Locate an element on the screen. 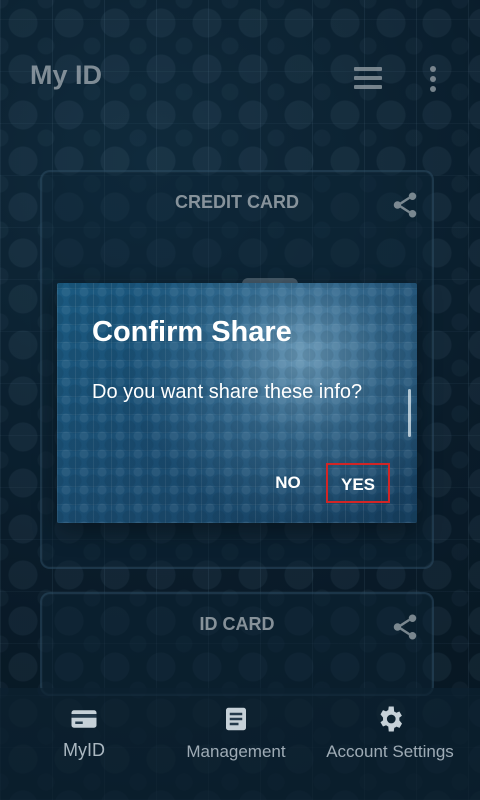 The height and width of the screenshot is (800, 480). nav-label-account-settings: Account Settings is located at coordinates (390, 751).